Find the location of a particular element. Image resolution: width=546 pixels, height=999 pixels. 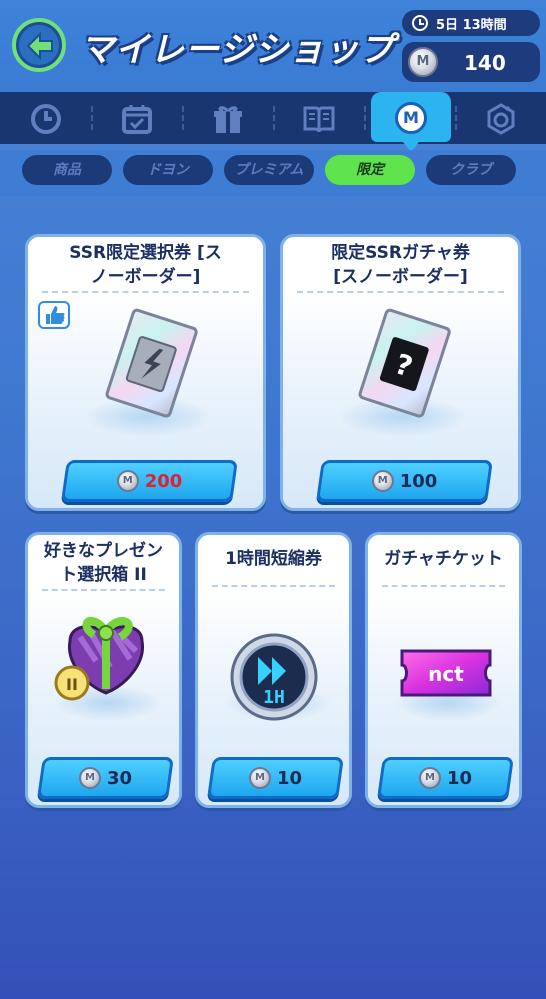

category-nav is located at coordinates (273, 118).